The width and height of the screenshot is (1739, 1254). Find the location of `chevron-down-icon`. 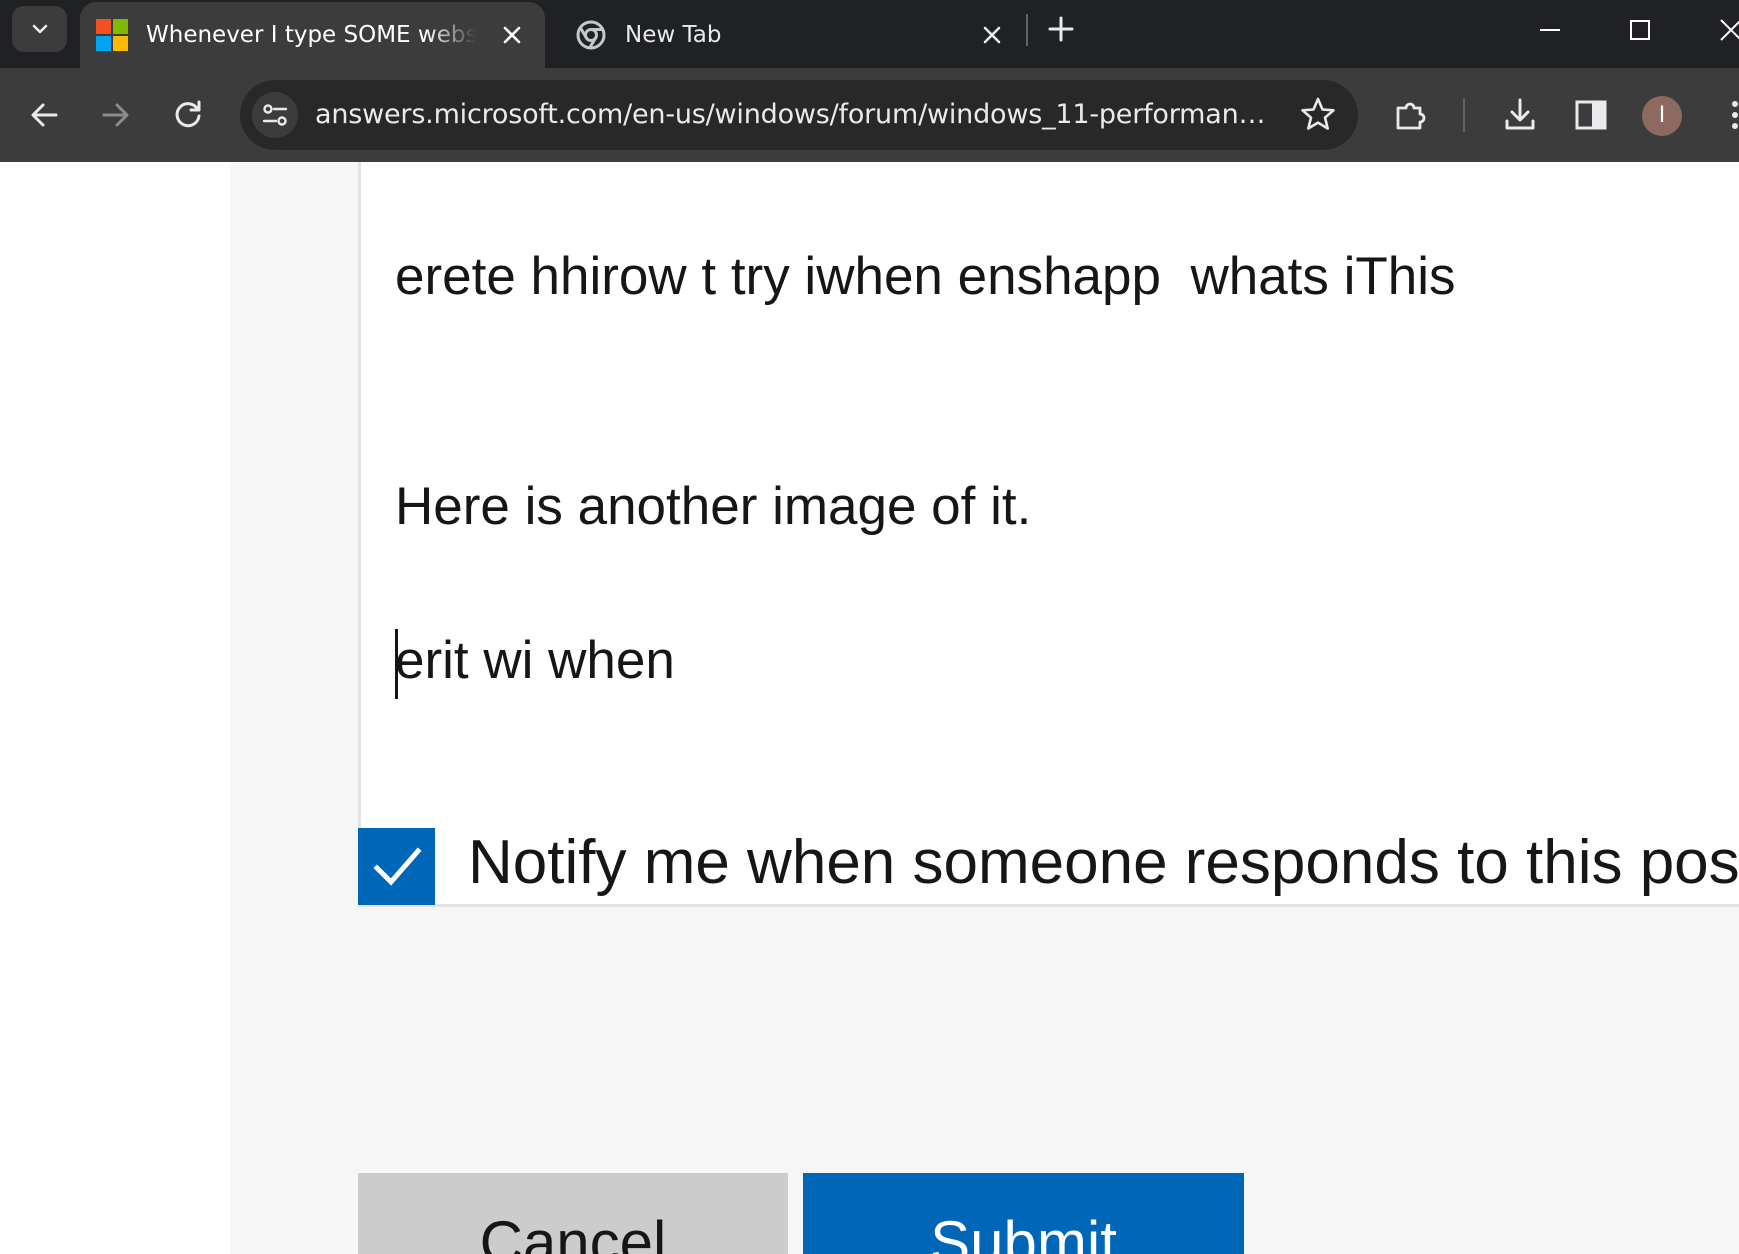

chevron-down-icon is located at coordinates (39, 29).